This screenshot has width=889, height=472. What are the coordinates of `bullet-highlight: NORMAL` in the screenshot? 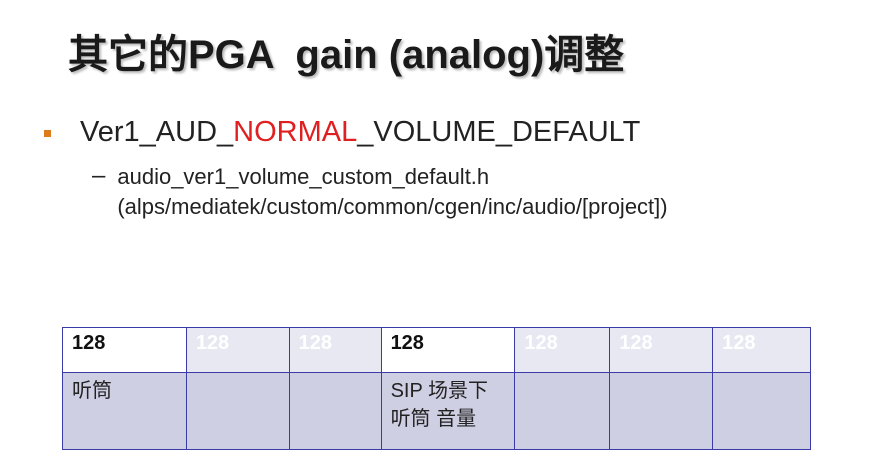 It's located at (295, 132).